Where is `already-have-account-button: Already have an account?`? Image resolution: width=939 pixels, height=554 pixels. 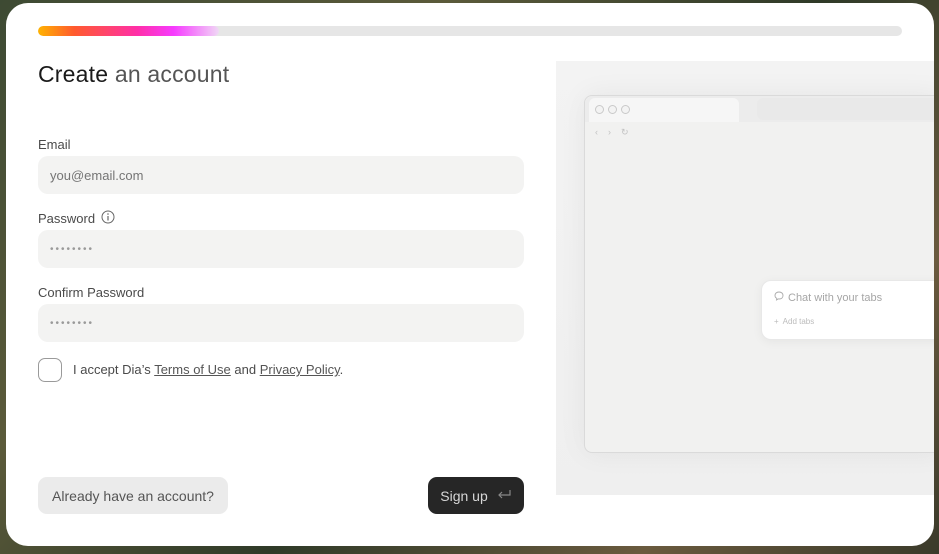
already-have-account-button: Already have an account? is located at coordinates (133, 495).